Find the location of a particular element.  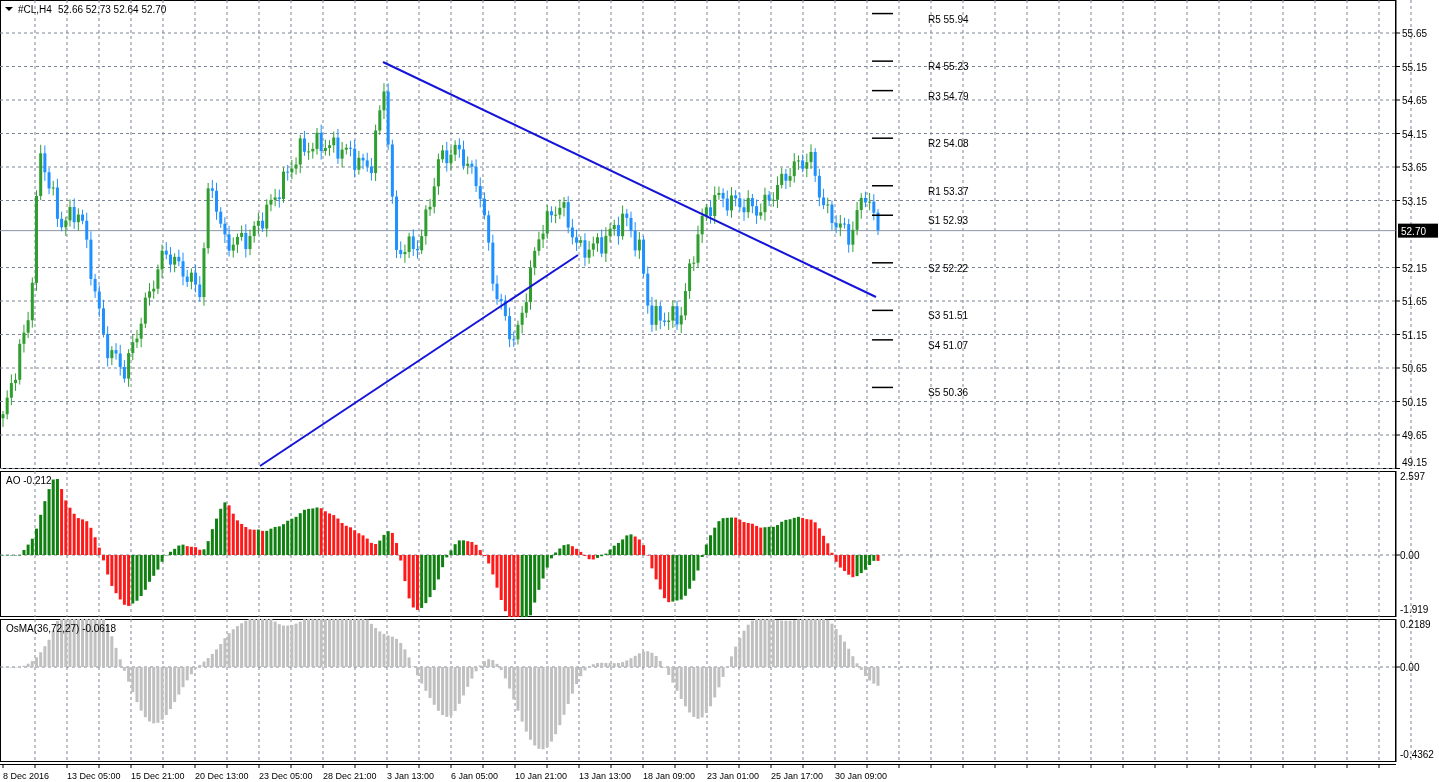

time-axis-label: 15 Dec 21:00 is located at coordinates (158, 776).